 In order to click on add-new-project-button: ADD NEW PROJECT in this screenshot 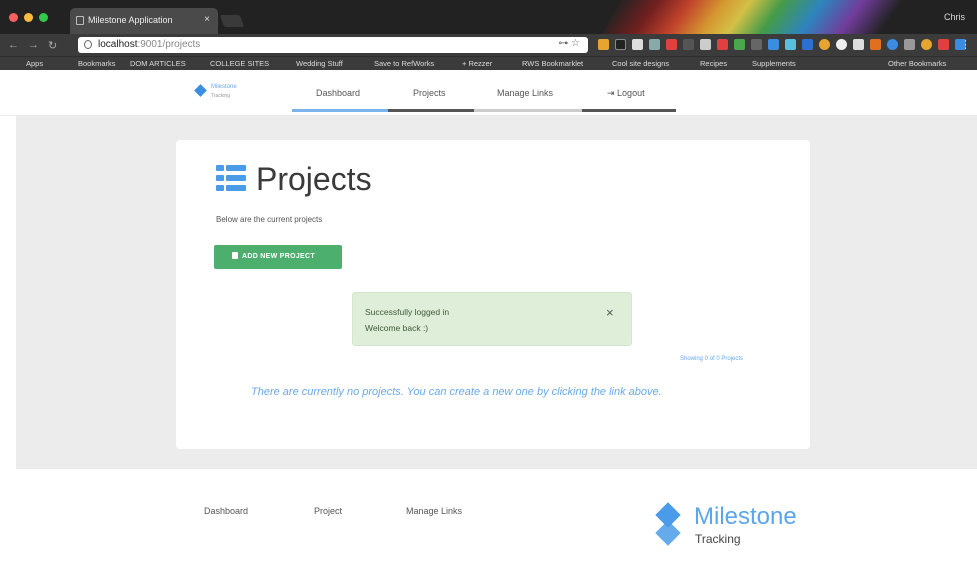, I will do `click(278, 257)`.